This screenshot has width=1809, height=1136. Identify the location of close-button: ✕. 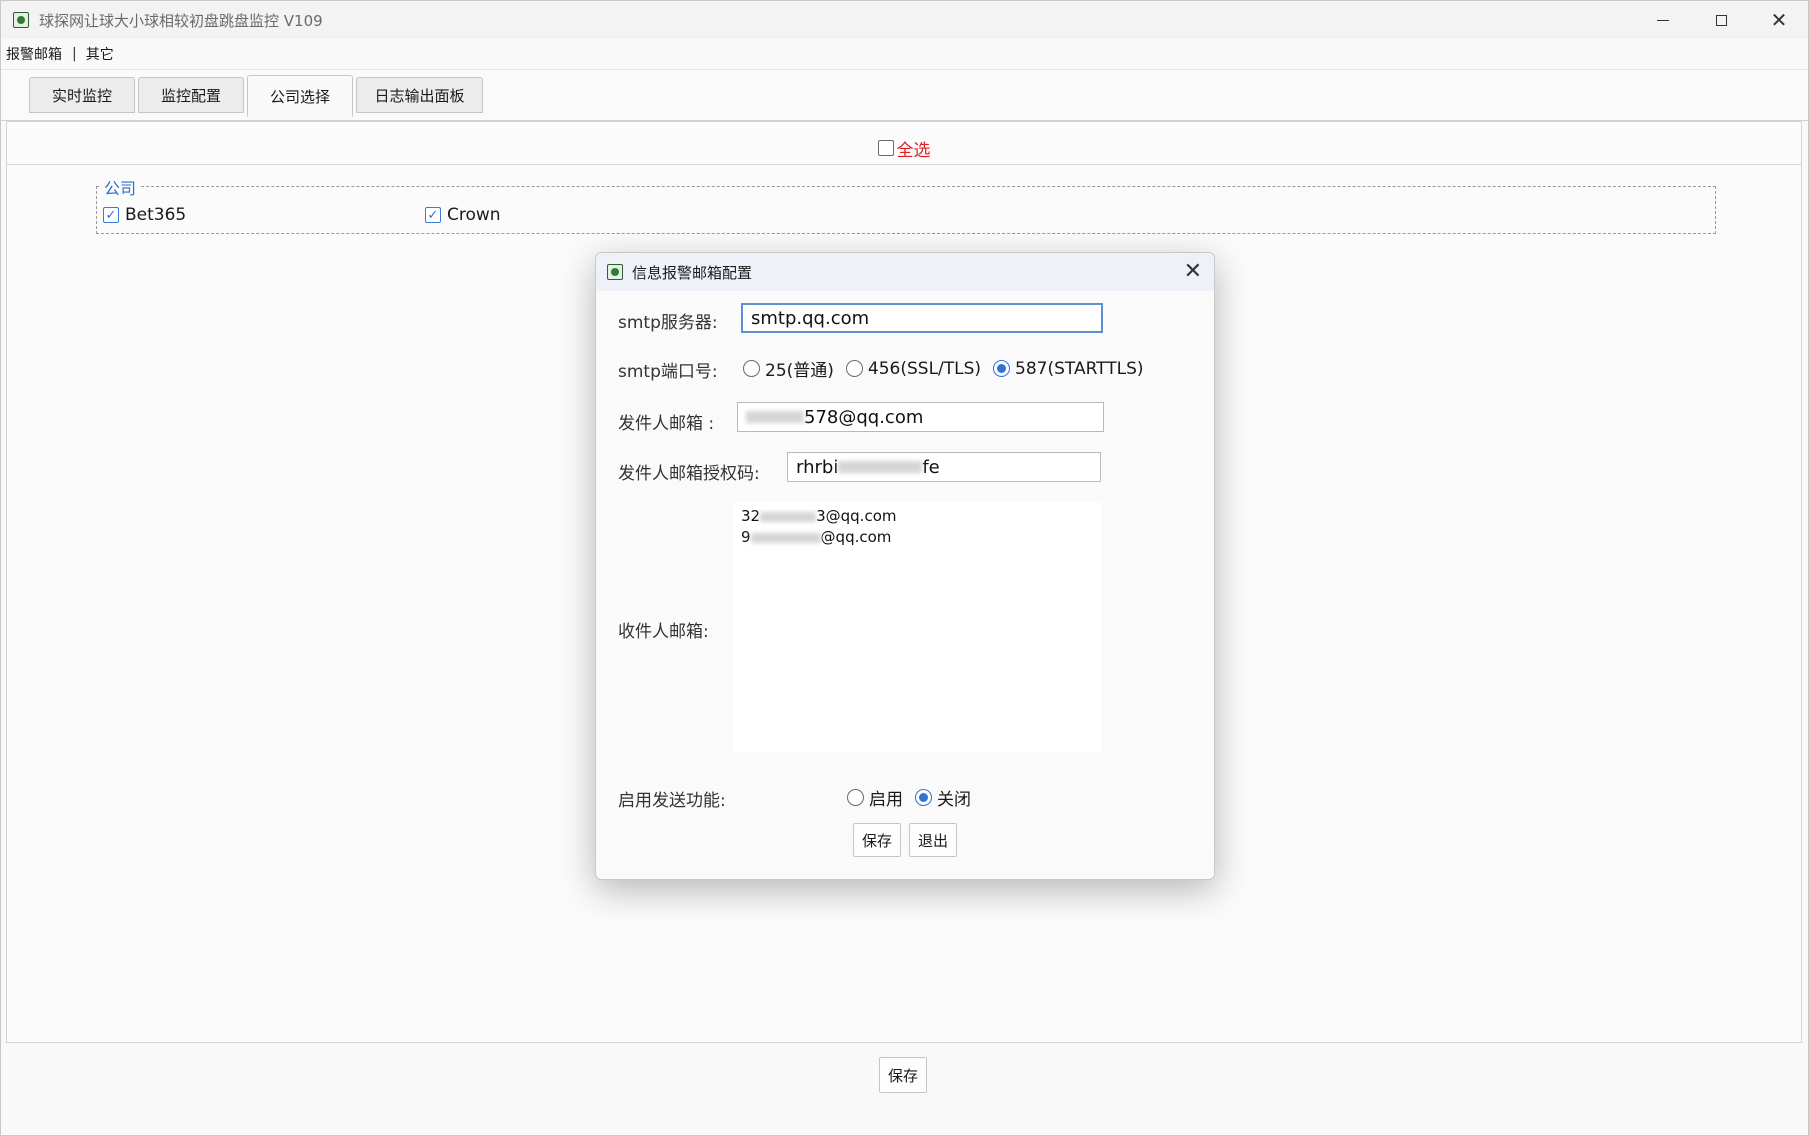
(1779, 20).